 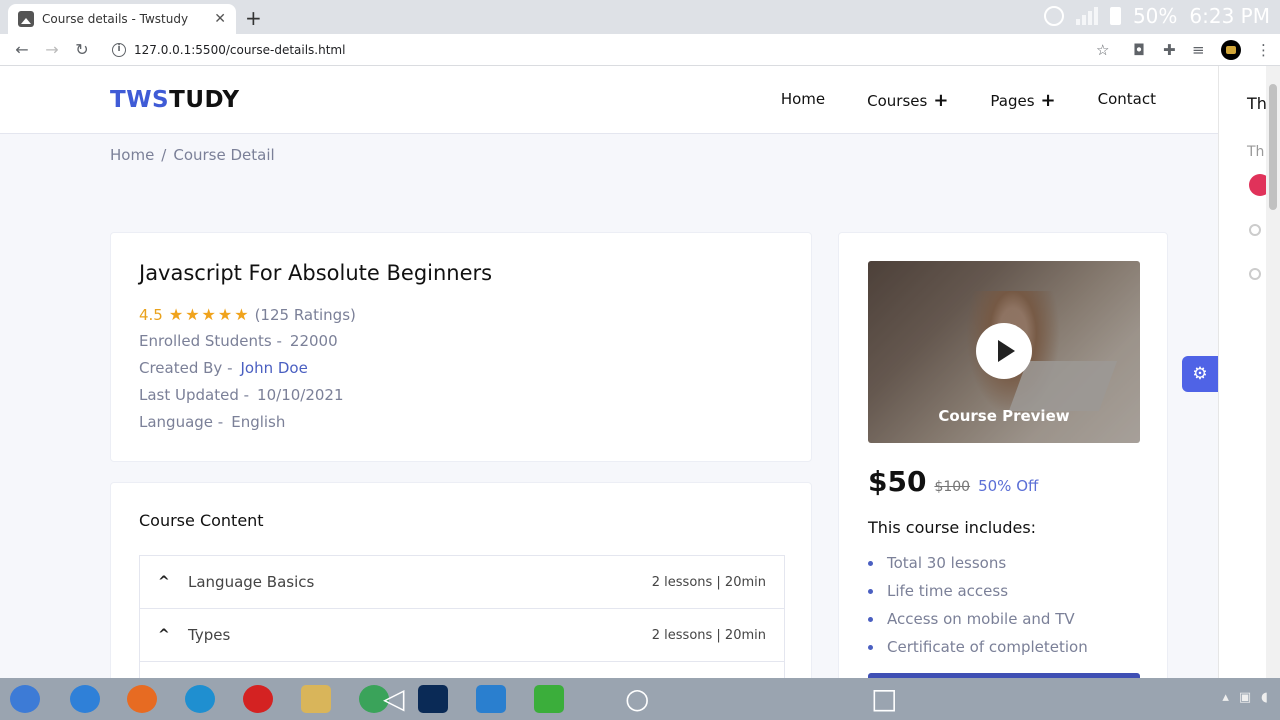 I want to click on list-item: Certificate of completetion, so click(x=978, y=647).